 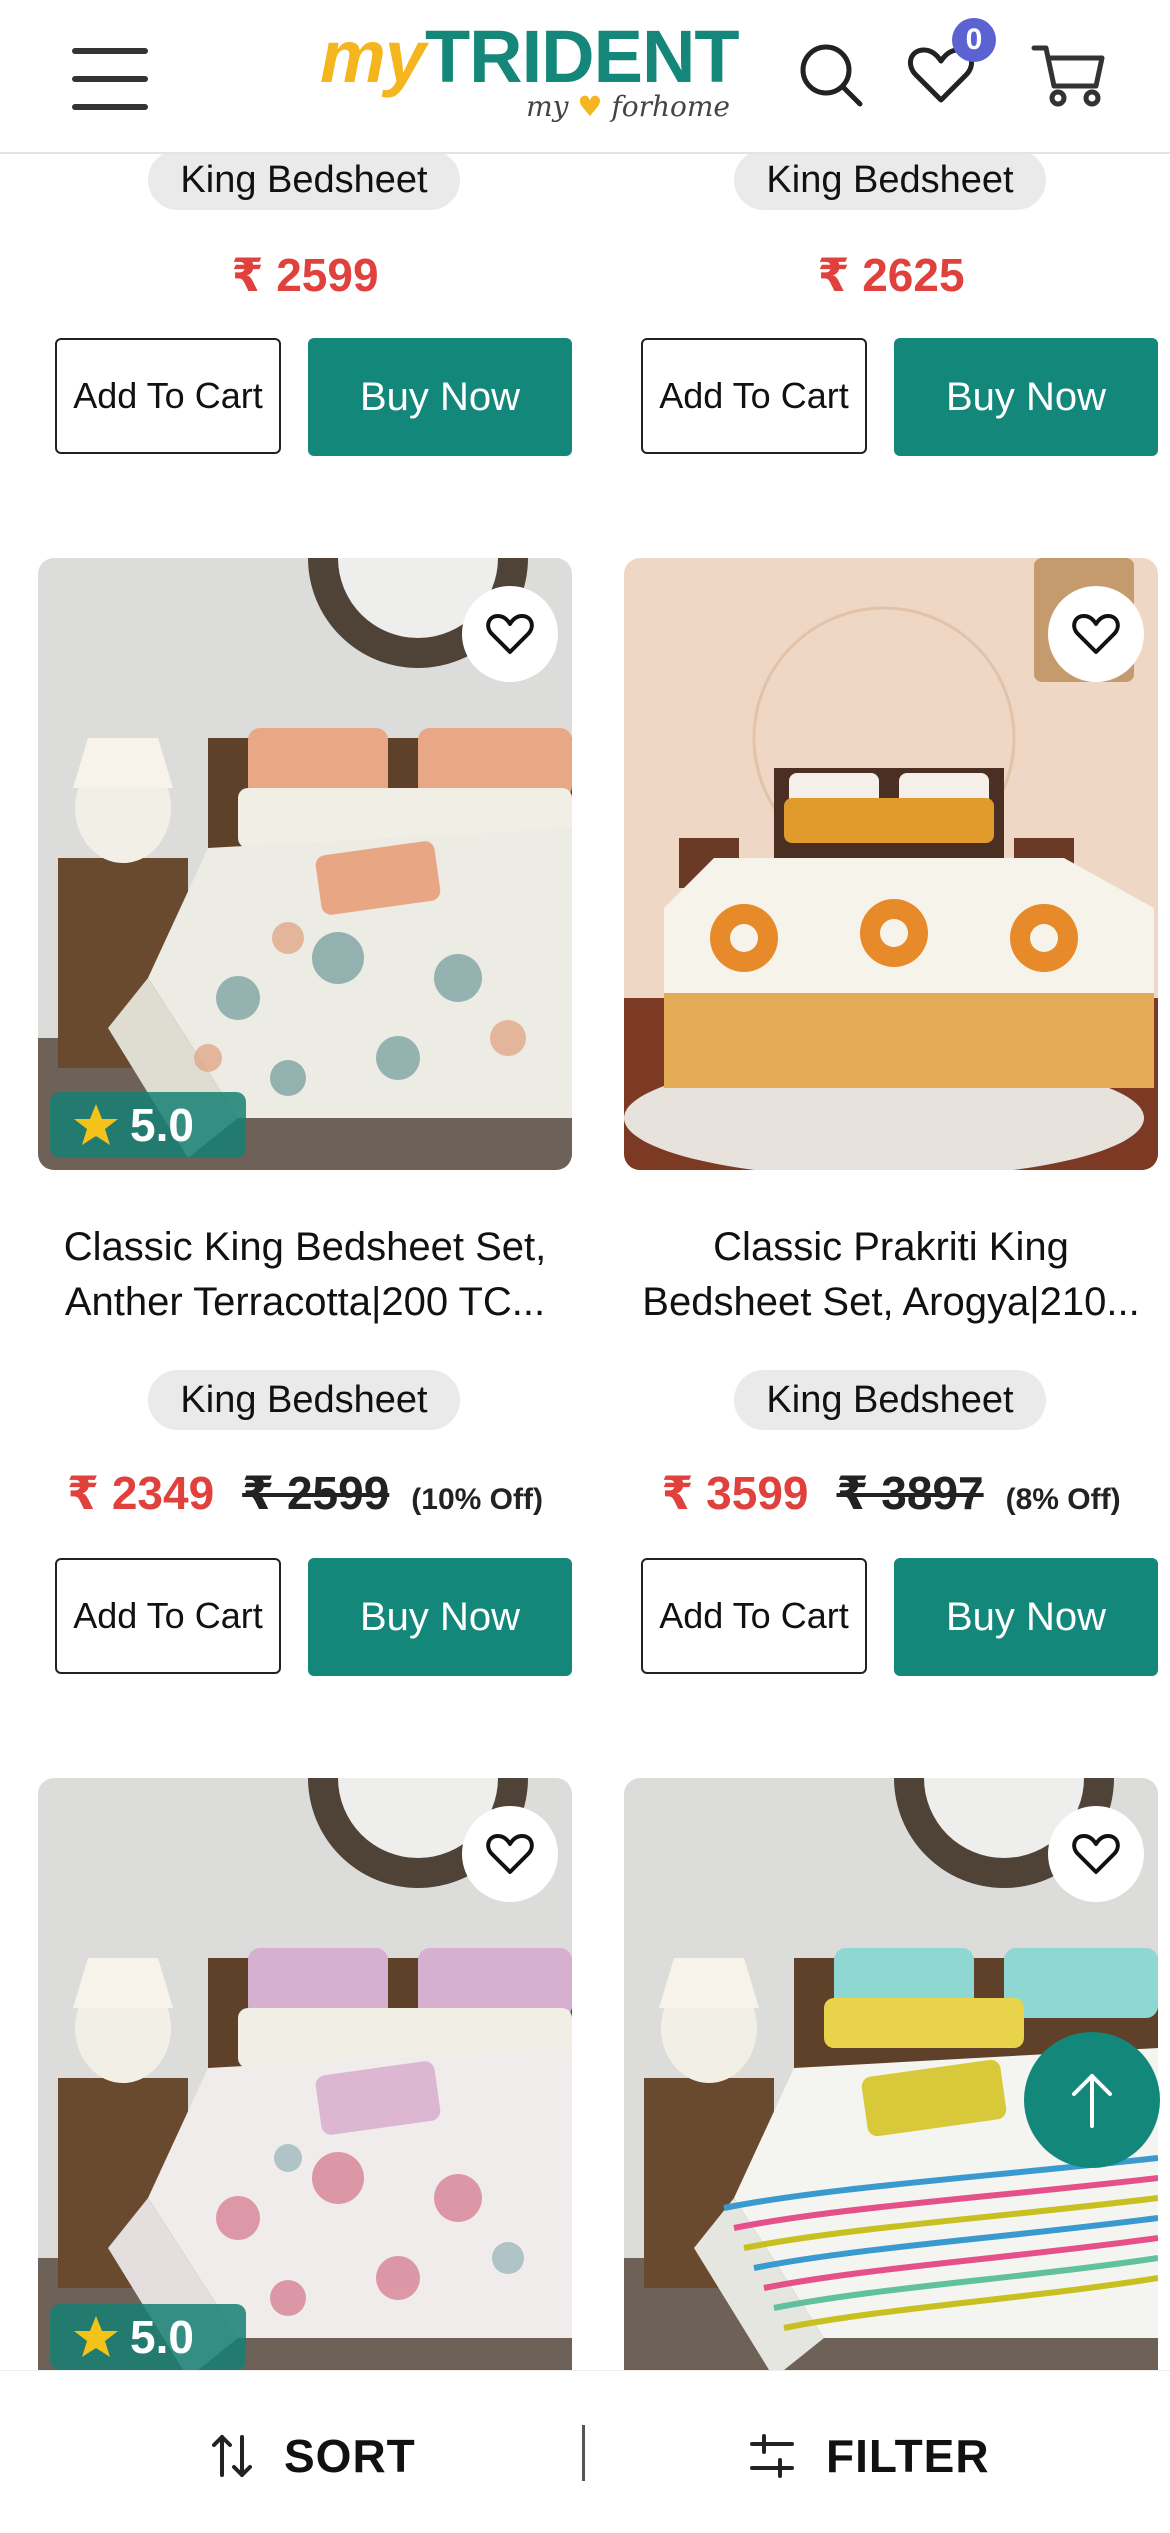 I want to click on price-current: ₹ 2625, so click(x=891, y=275).